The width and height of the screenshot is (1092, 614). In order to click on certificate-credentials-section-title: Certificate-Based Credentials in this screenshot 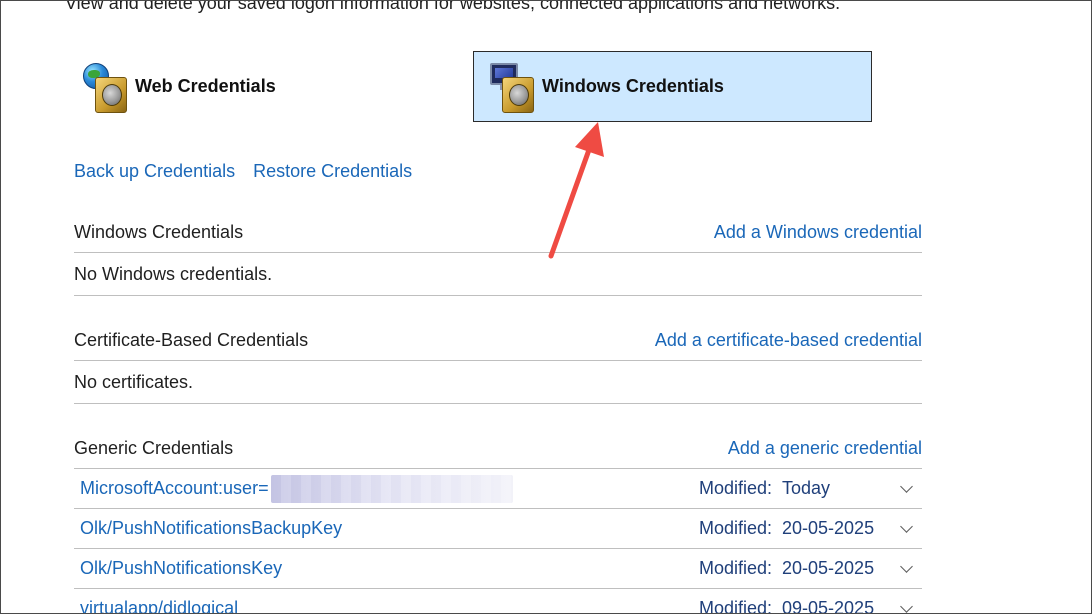, I will do `click(191, 339)`.